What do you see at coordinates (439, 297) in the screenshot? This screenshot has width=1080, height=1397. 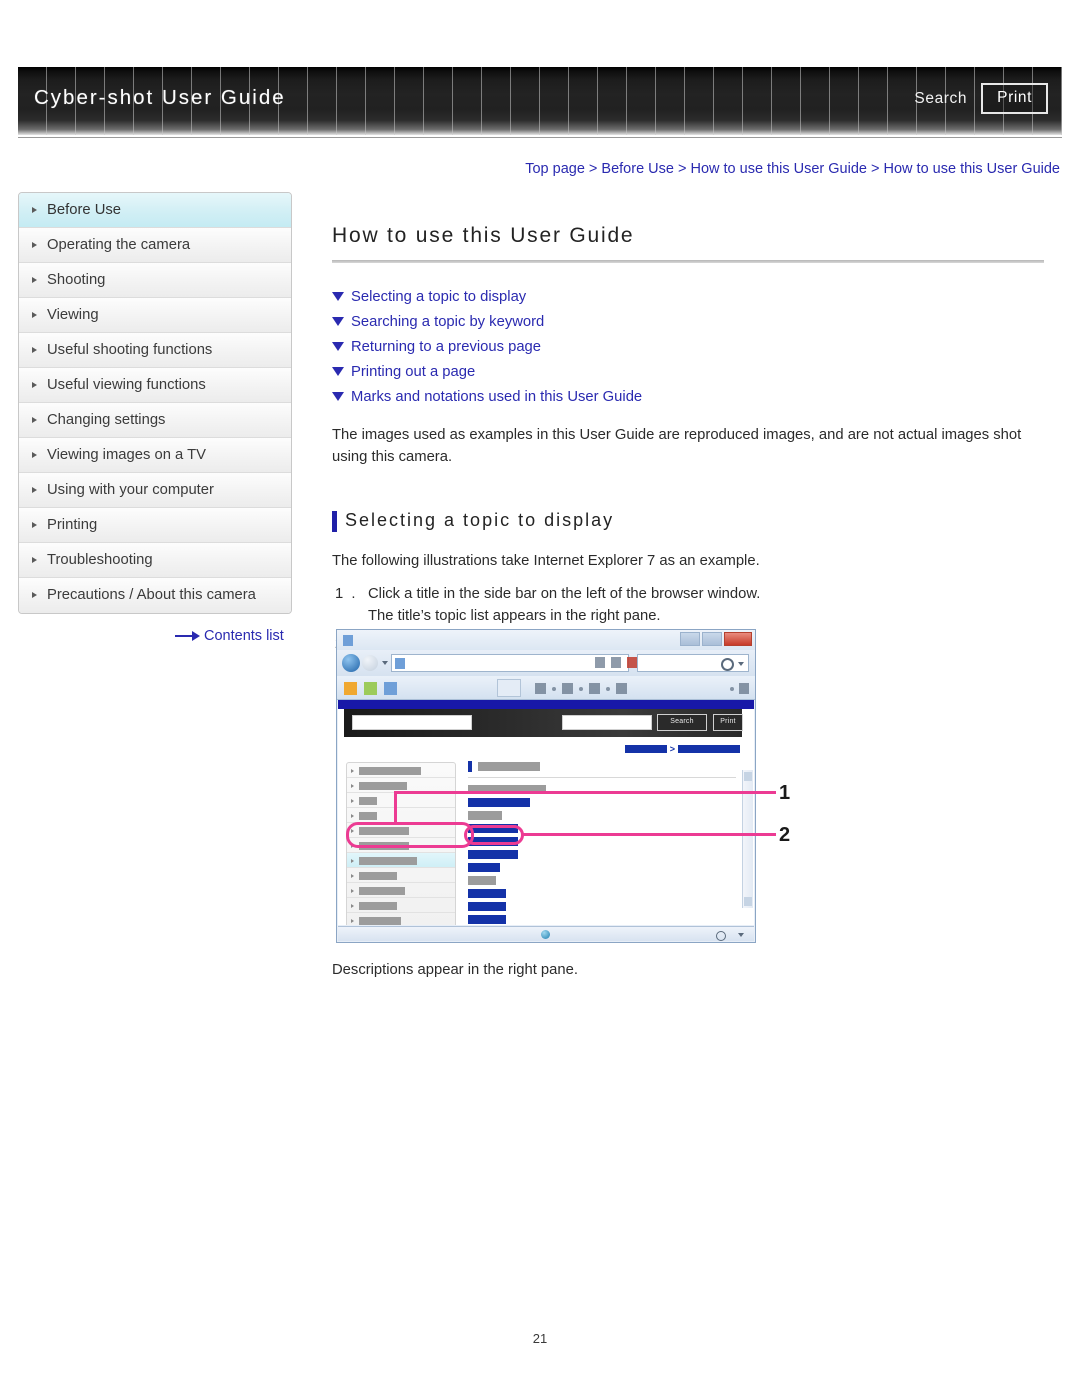 I see `topic-link-label: Selecting a topic to display` at bounding box center [439, 297].